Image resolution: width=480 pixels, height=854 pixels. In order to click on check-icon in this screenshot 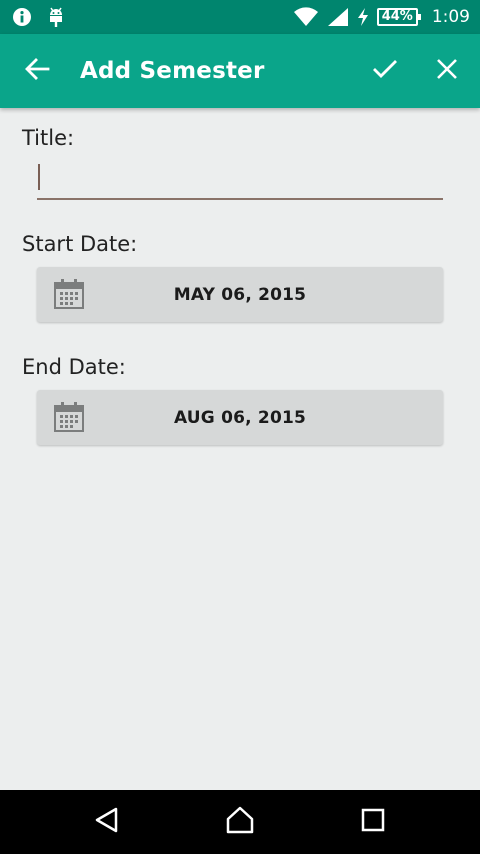, I will do `click(385, 71)`.